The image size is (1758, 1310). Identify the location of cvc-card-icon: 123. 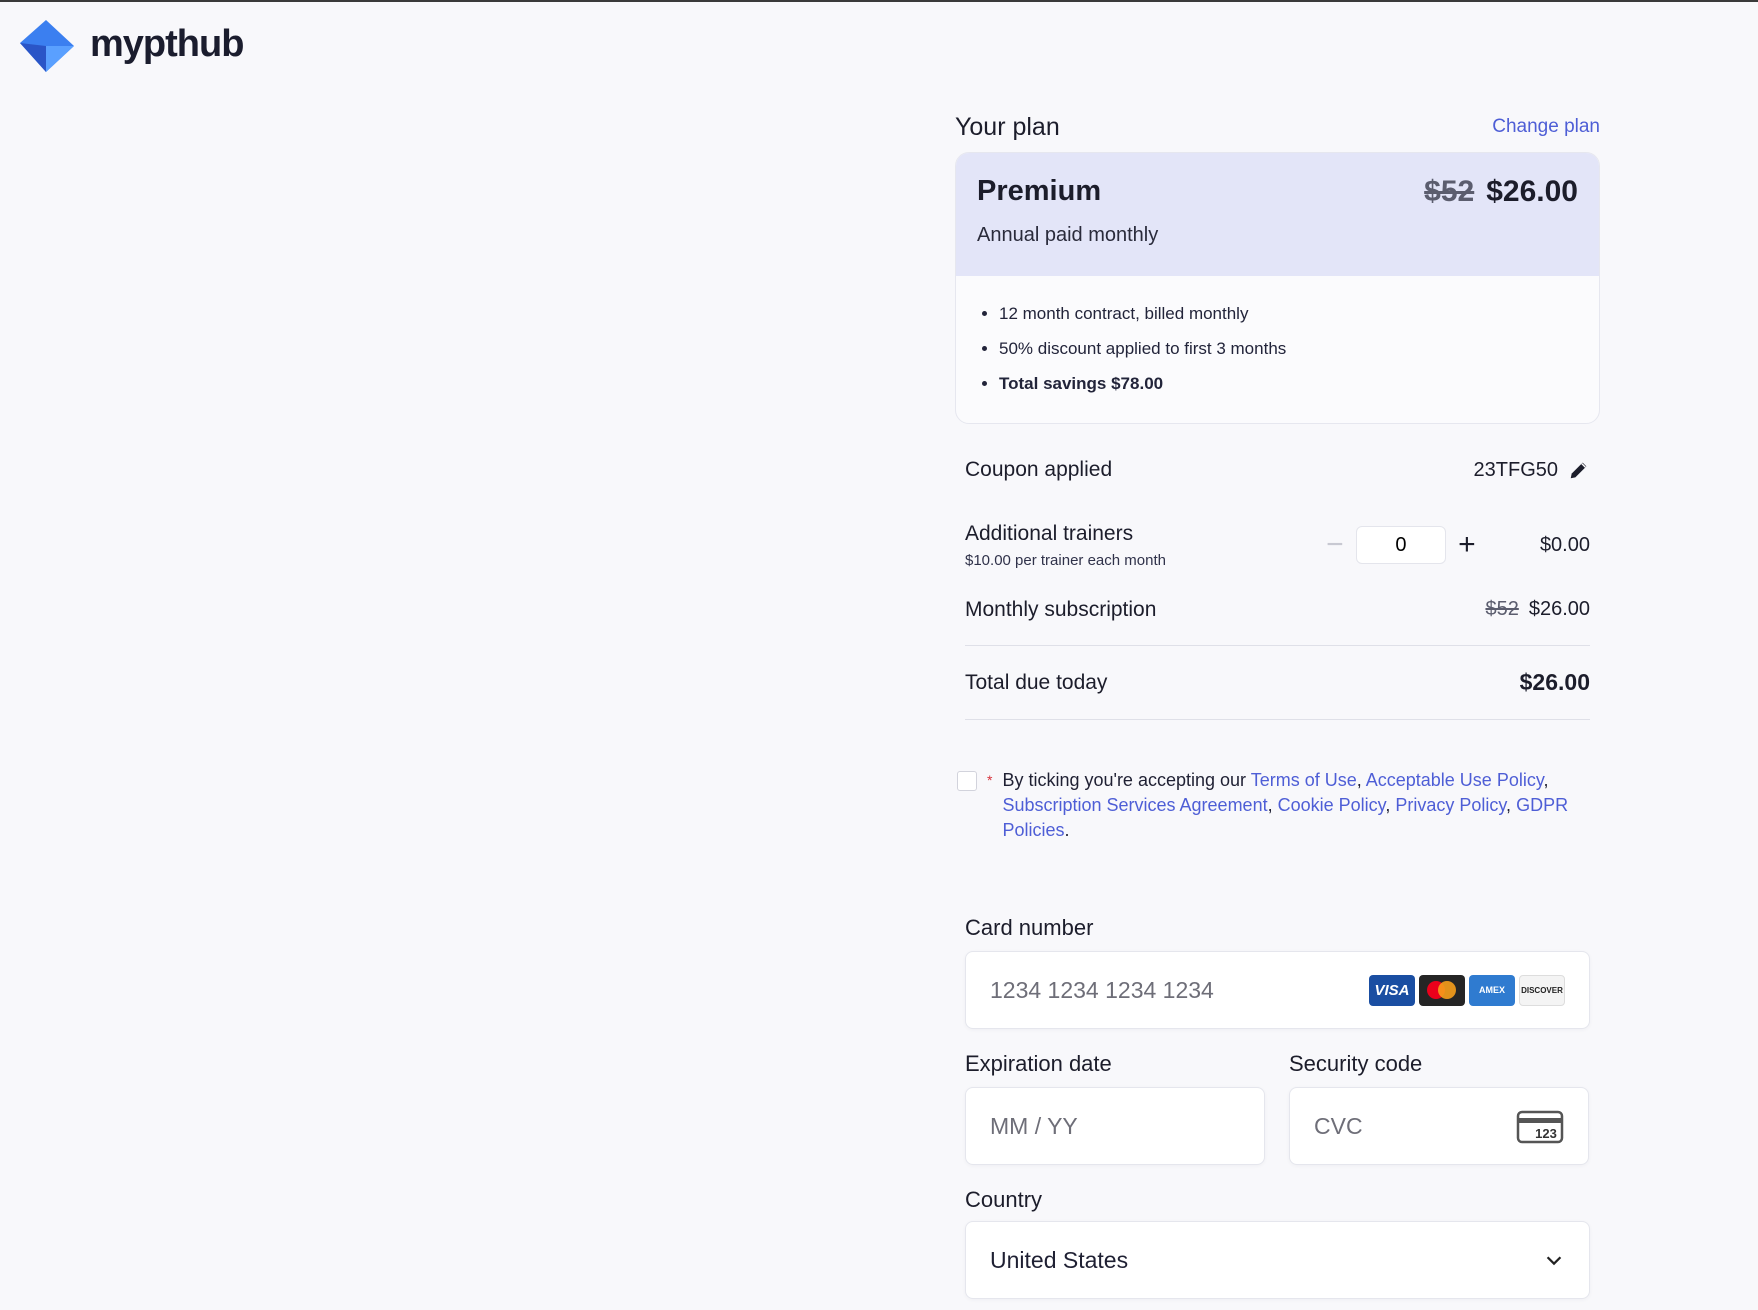
(1540, 1127).